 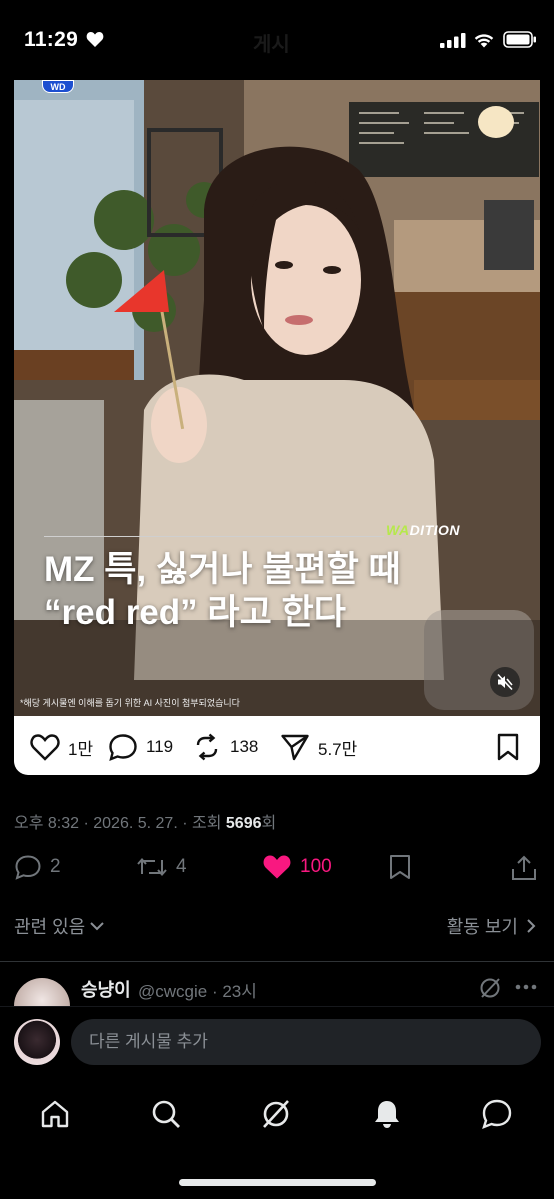 I want to click on status-time: 11:29, so click(x=51, y=39).